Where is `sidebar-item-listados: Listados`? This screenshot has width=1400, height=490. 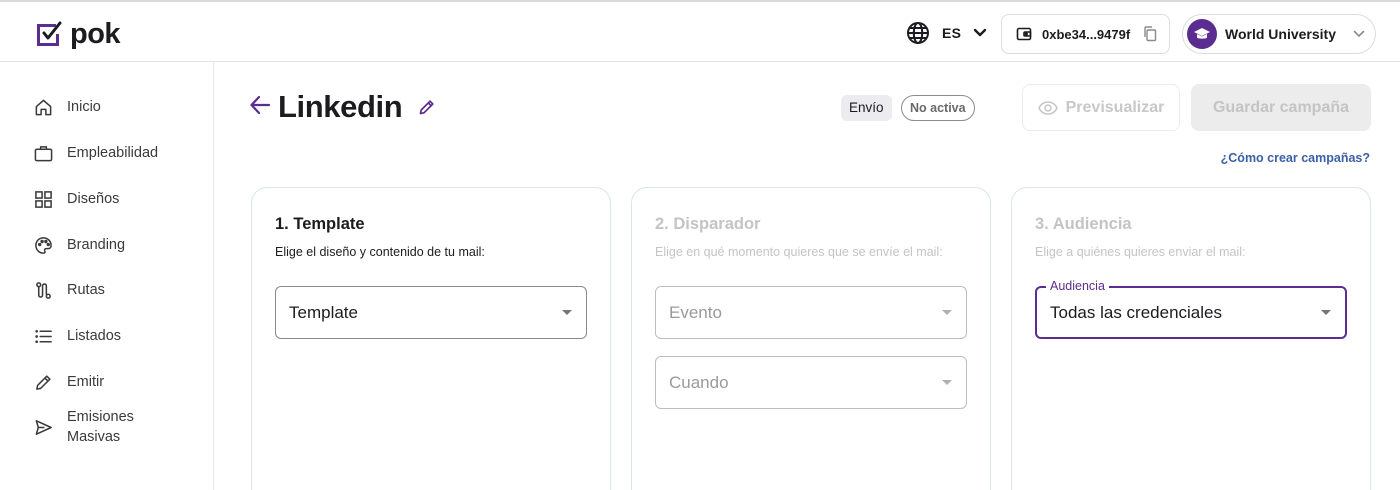
sidebar-item-listados: Listados is located at coordinates (77, 336).